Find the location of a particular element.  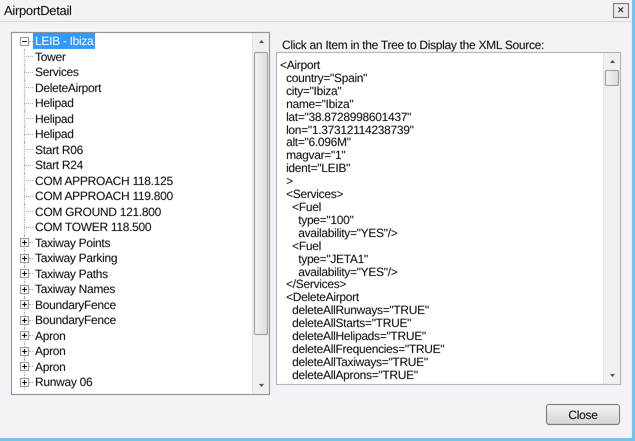

xml-line: > is located at coordinates (289, 181).